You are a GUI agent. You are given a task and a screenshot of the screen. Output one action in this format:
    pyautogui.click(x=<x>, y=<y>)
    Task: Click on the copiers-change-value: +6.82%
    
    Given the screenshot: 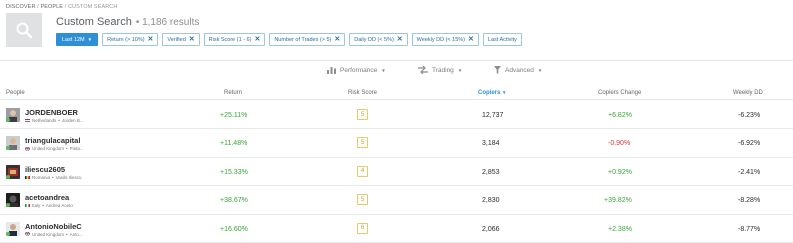 What is the action you would take?
    pyautogui.click(x=620, y=115)
    